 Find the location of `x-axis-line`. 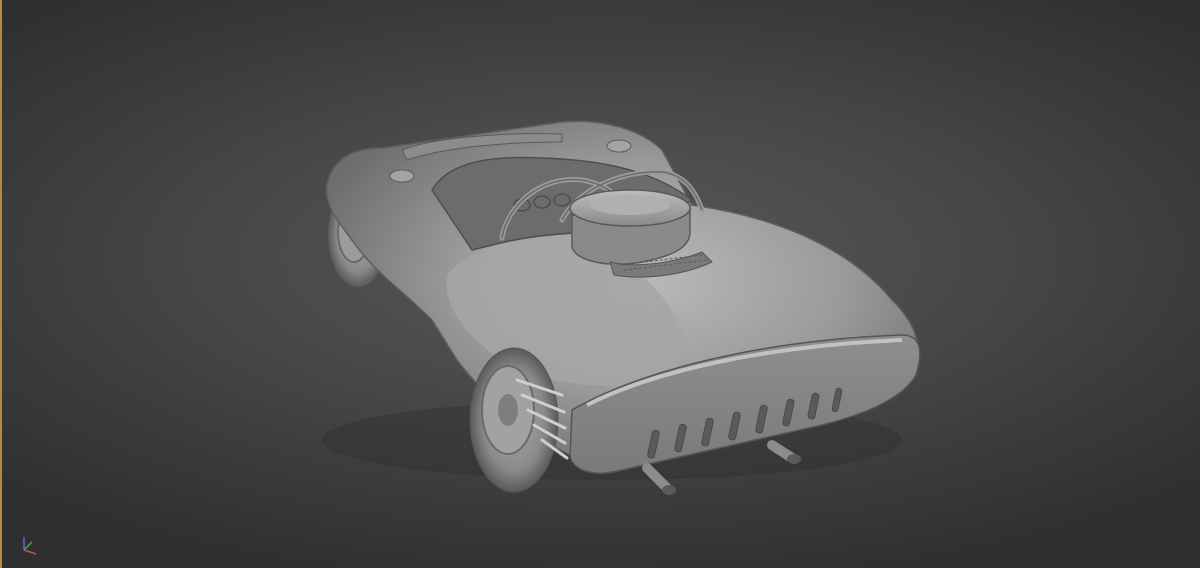

x-axis-line is located at coordinates (30, 552).